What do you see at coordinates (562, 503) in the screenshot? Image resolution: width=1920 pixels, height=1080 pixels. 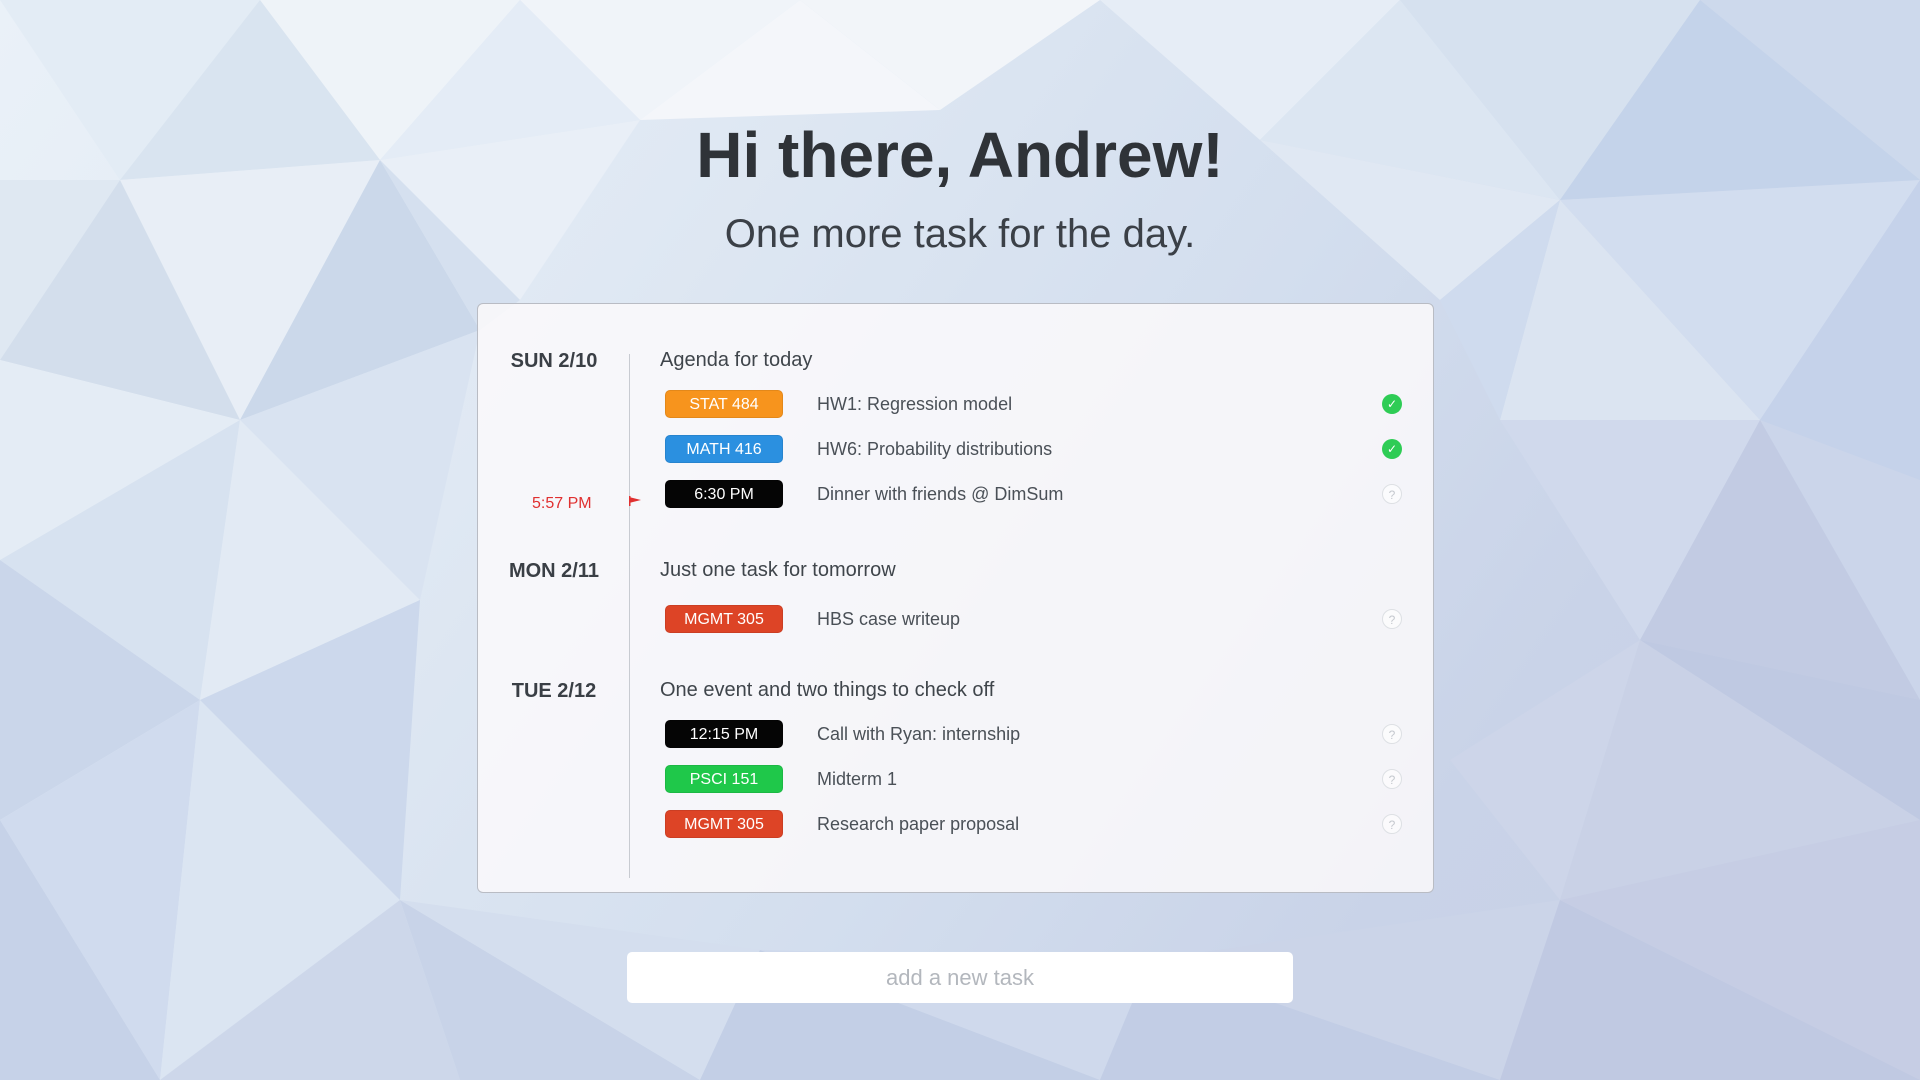 I see `current-time-label: 5:57 PM` at bounding box center [562, 503].